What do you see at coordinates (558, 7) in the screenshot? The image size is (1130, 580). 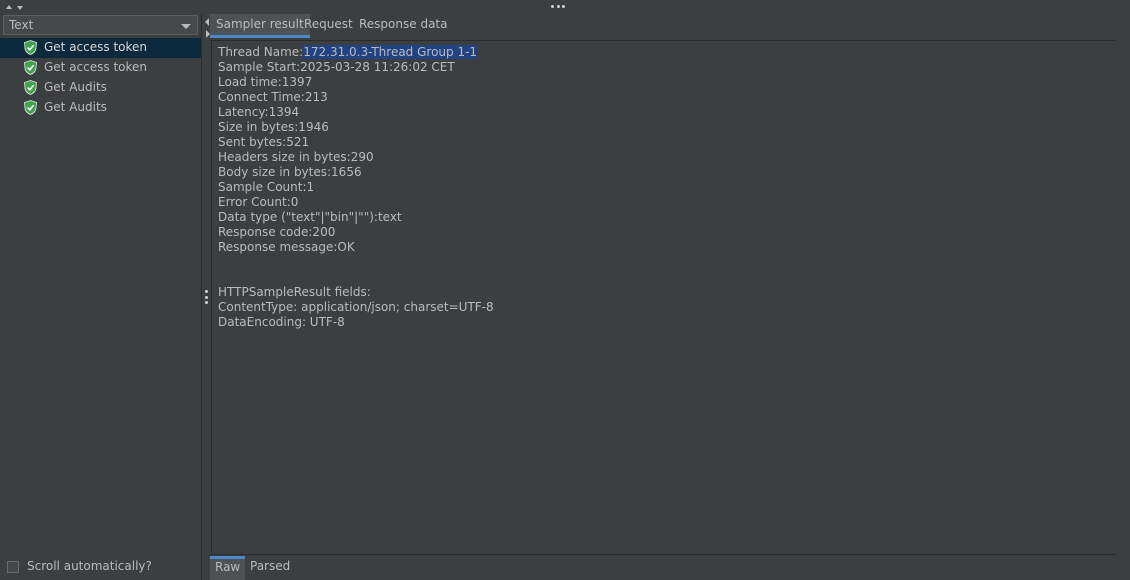 I see `horizontal-splitter-grip-icon` at bounding box center [558, 7].